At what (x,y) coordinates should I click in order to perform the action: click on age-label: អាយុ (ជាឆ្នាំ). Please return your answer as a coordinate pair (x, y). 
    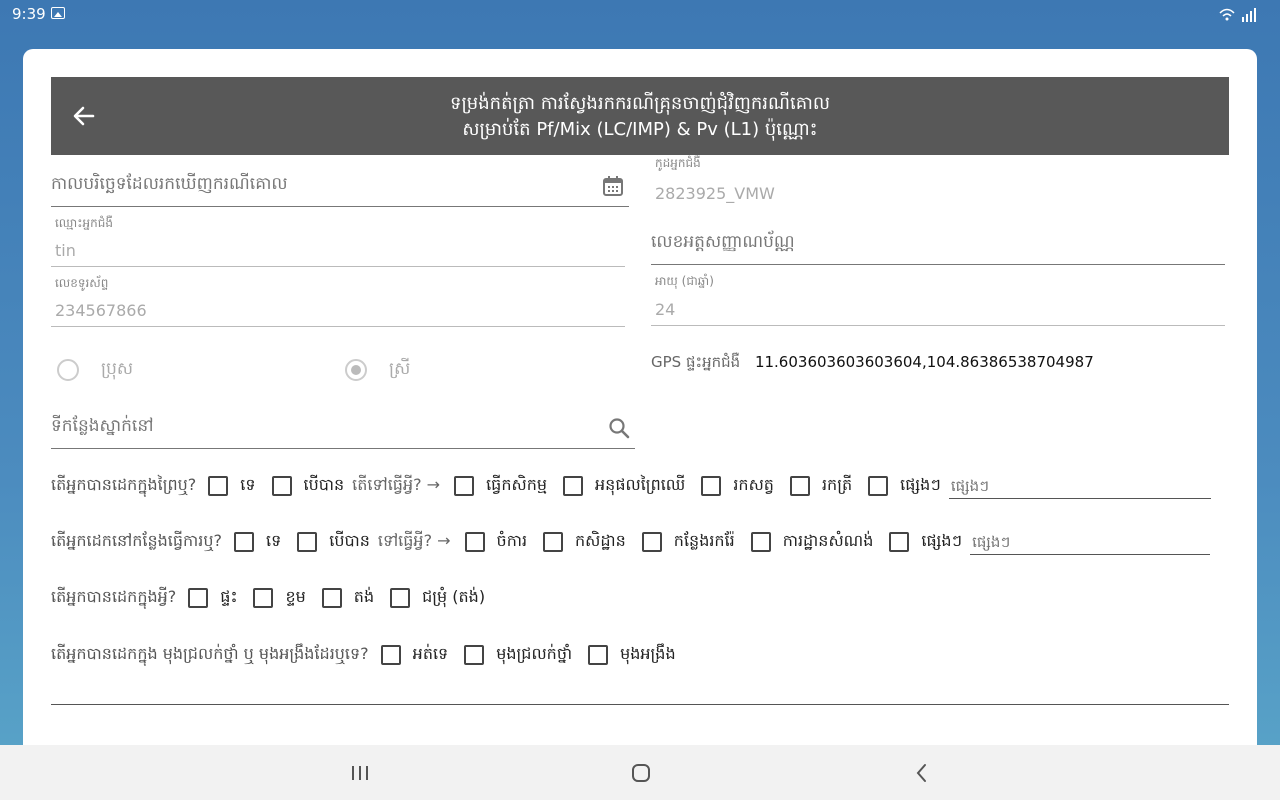
    Looking at the image, I should click on (684, 281).